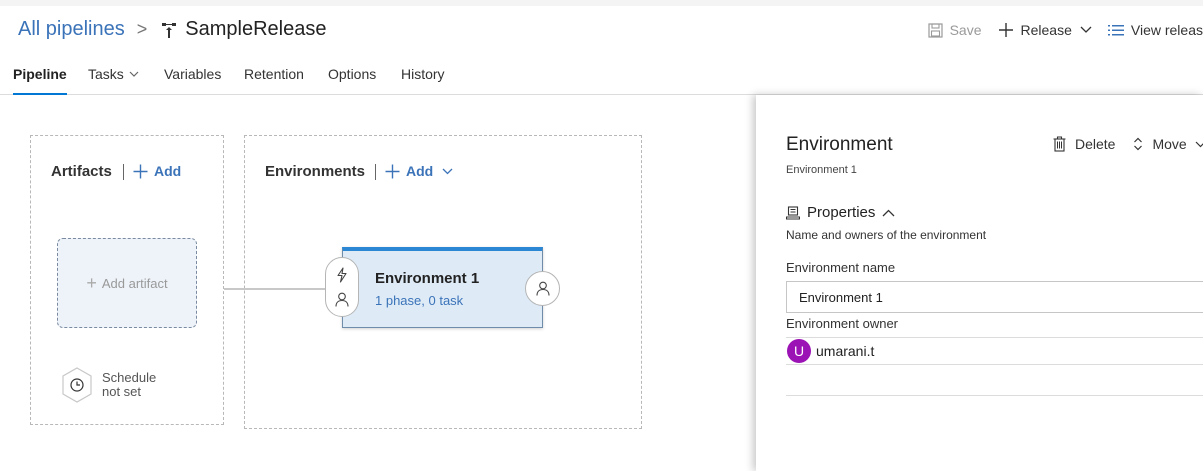 Image resolution: width=1203 pixels, height=471 pixels. I want to click on up-down-arrows-icon, so click(1138, 144).